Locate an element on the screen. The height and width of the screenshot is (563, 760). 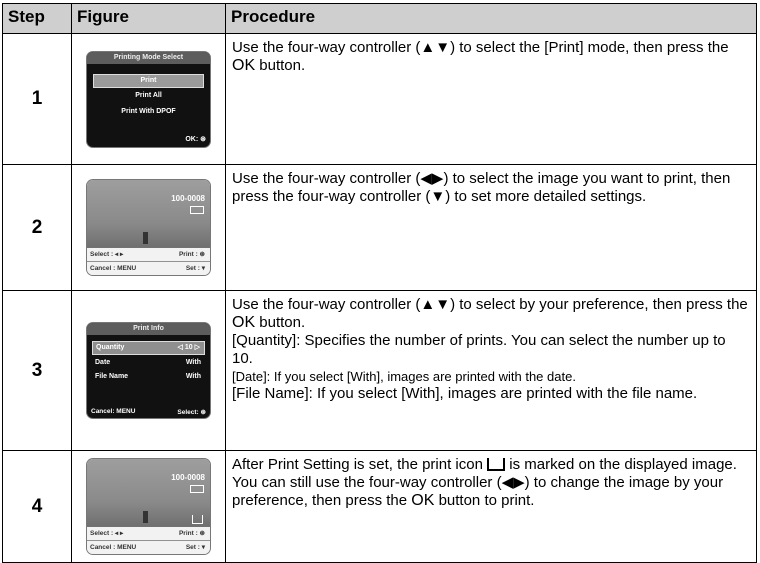
step-number: 2 is located at coordinates (37, 227).